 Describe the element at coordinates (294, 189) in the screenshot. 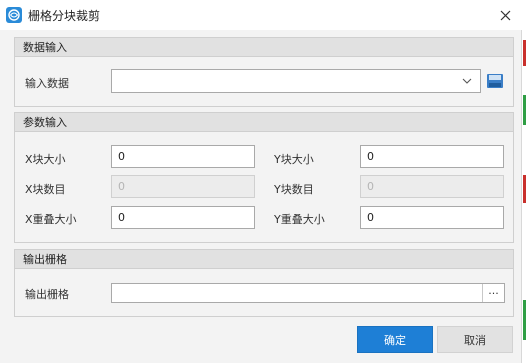

I see `y-block-count-label: Y块数目` at that location.